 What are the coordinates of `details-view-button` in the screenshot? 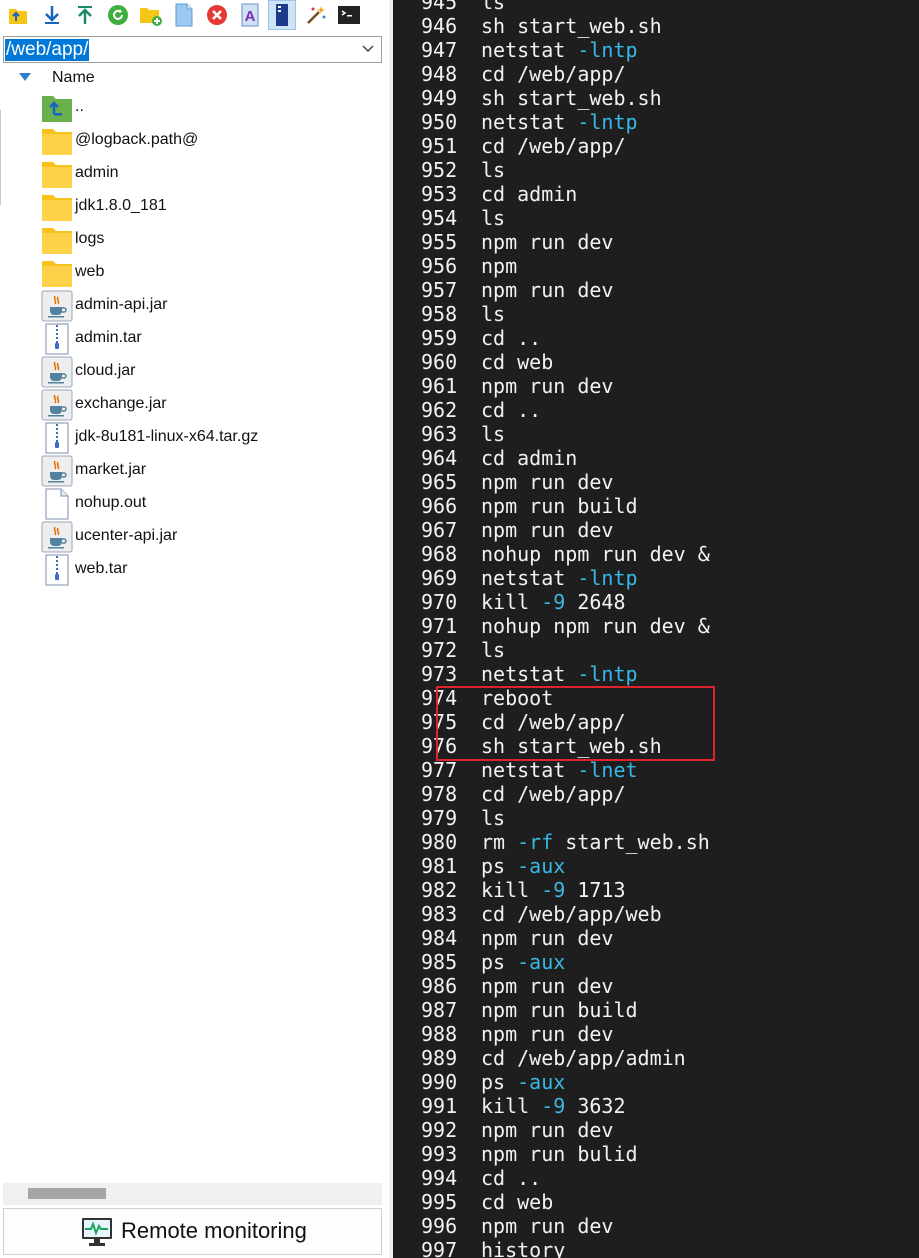 It's located at (282, 15).